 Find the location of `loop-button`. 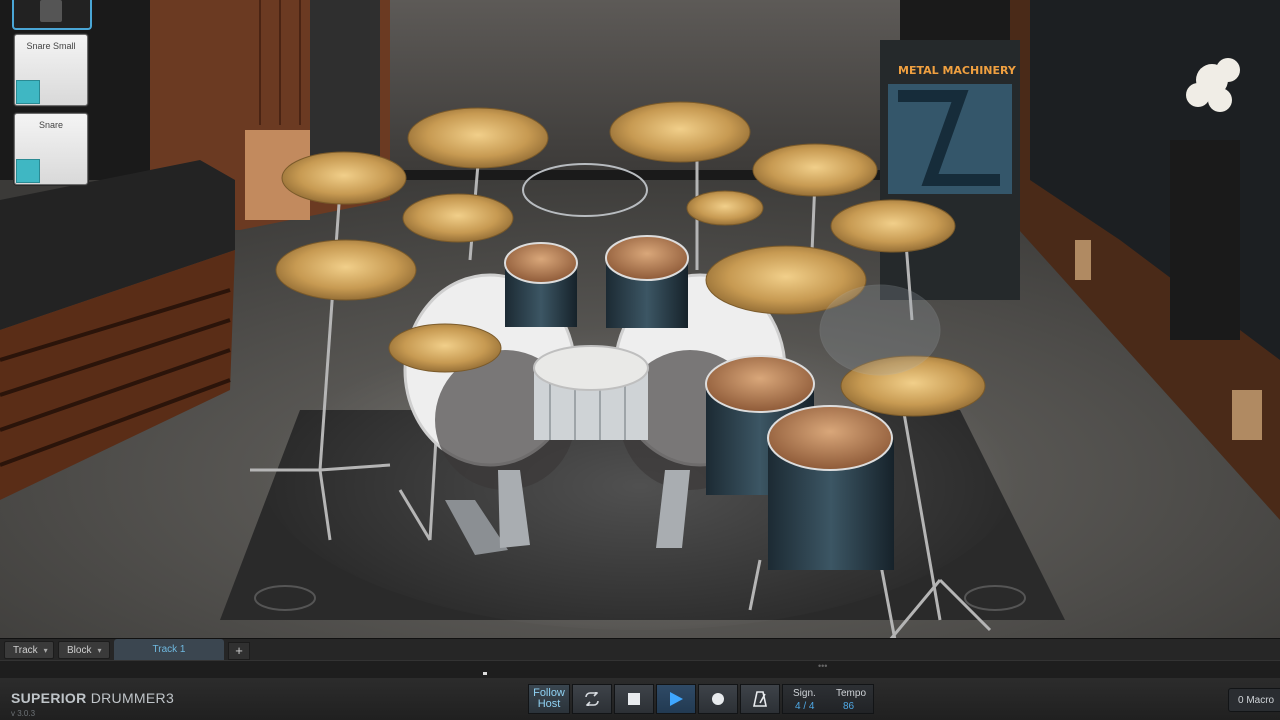

loop-button is located at coordinates (592, 699).